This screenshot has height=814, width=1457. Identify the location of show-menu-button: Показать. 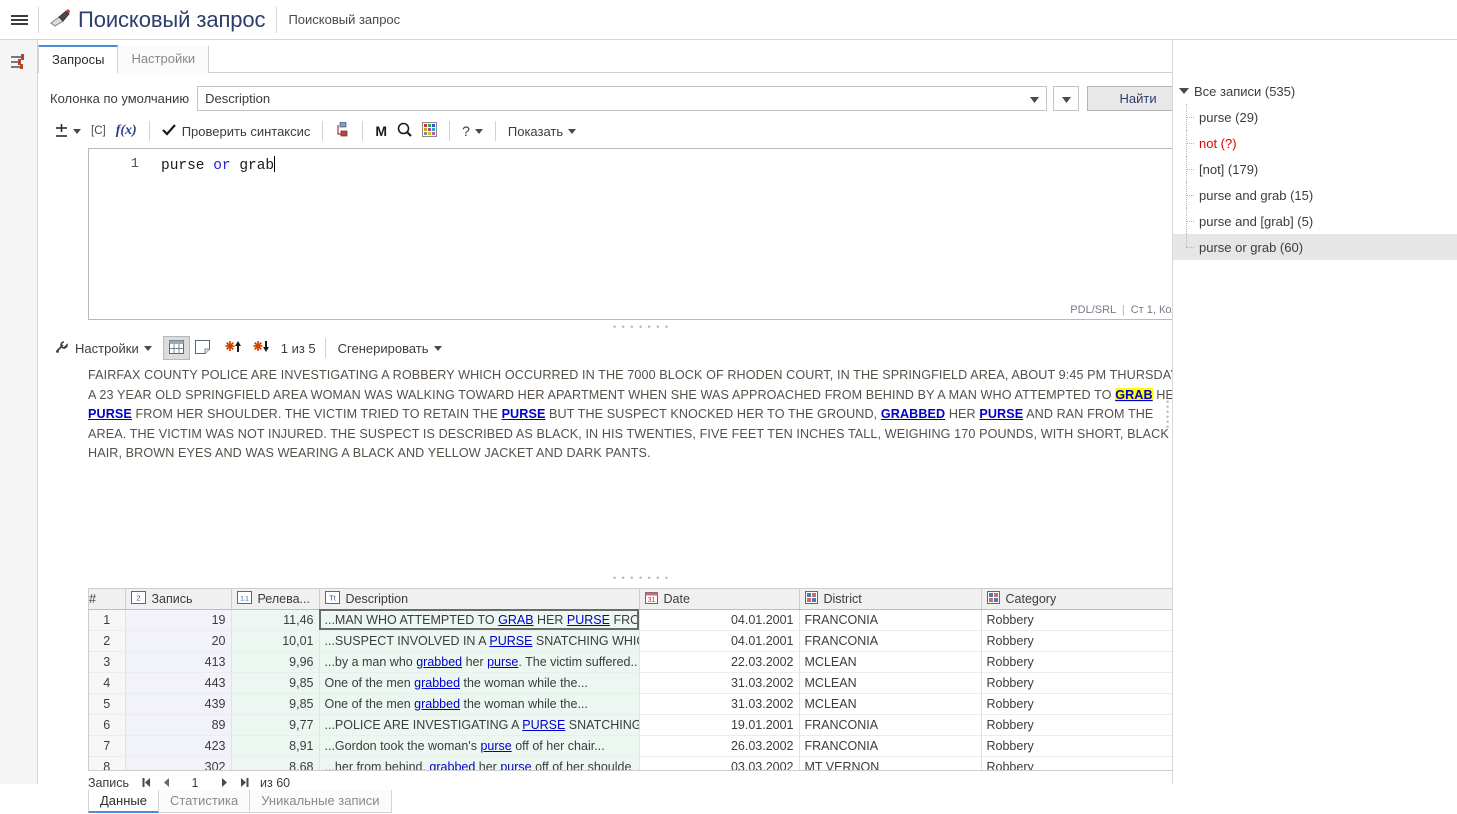
(542, 131).